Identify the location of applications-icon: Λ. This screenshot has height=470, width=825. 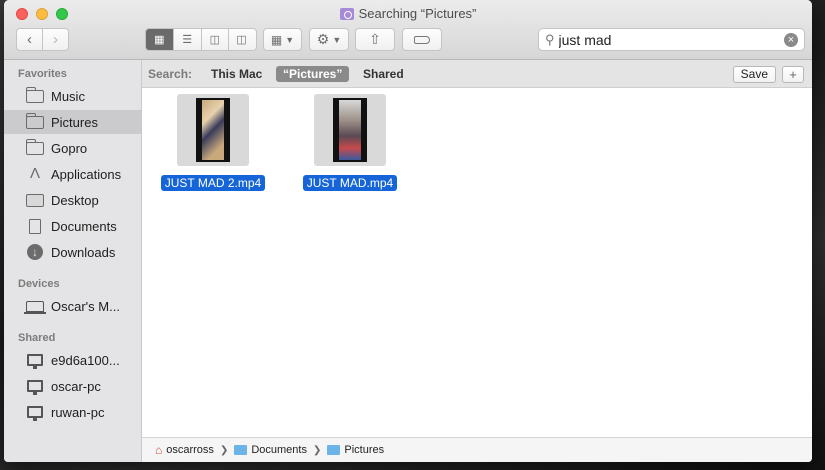
(35, 173).